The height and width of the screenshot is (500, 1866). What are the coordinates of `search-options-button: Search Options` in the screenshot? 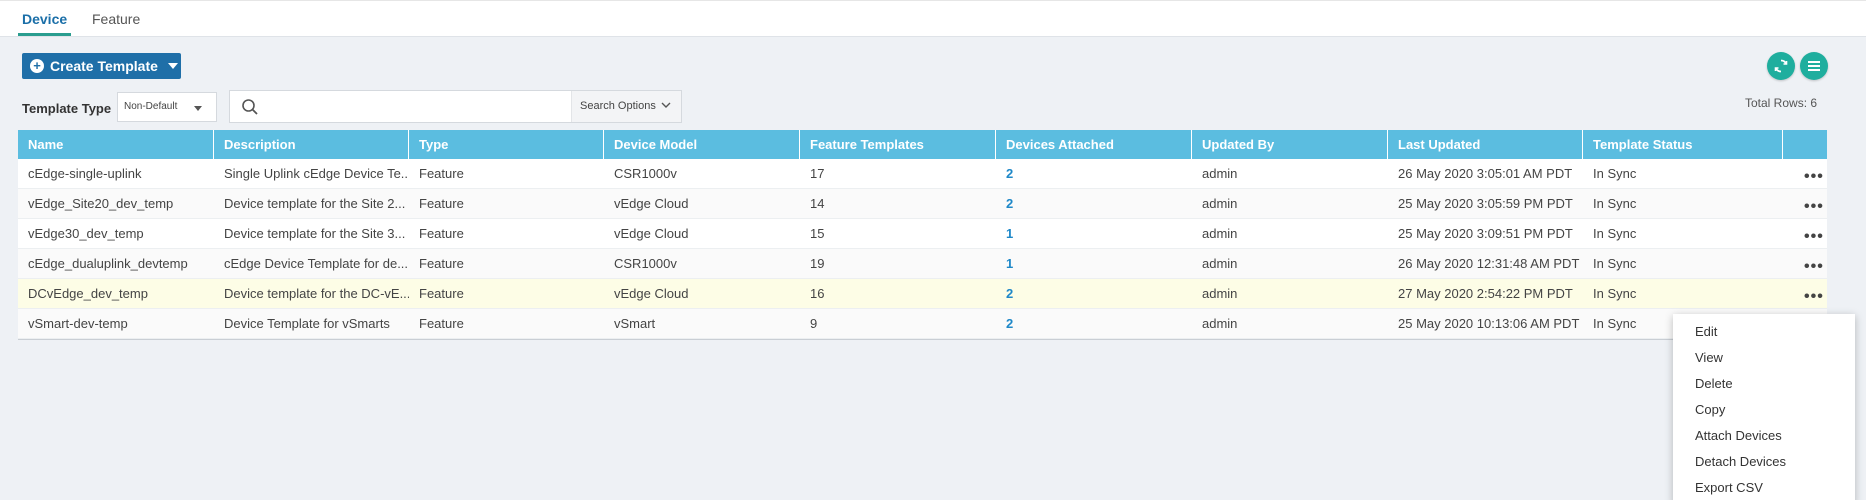 It's located at (626, 106).